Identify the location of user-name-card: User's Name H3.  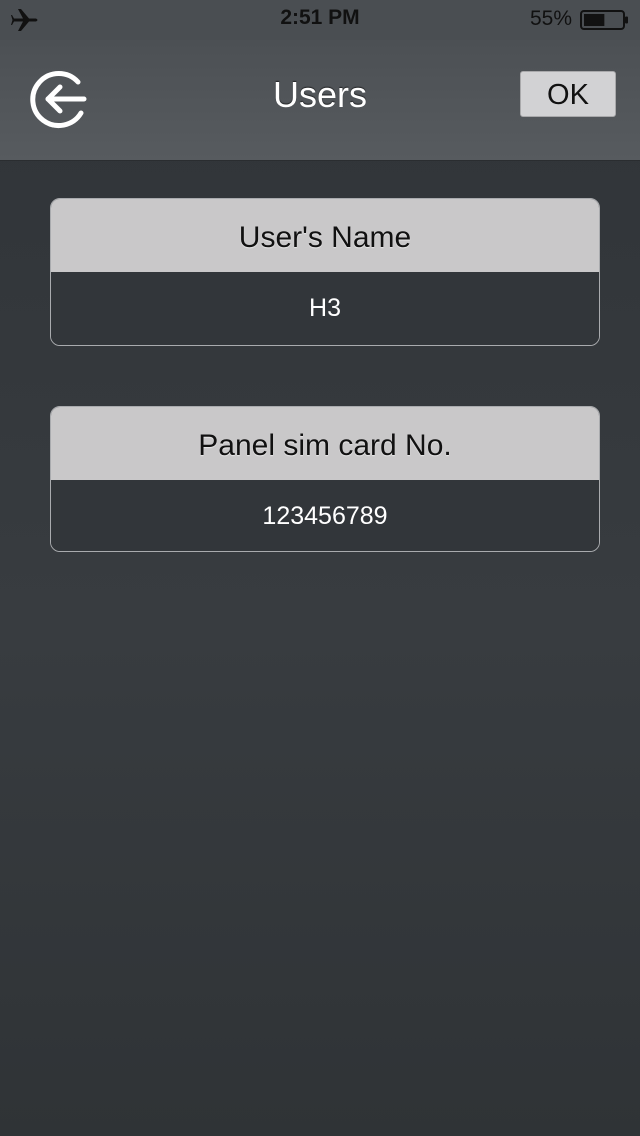
(325, 272).